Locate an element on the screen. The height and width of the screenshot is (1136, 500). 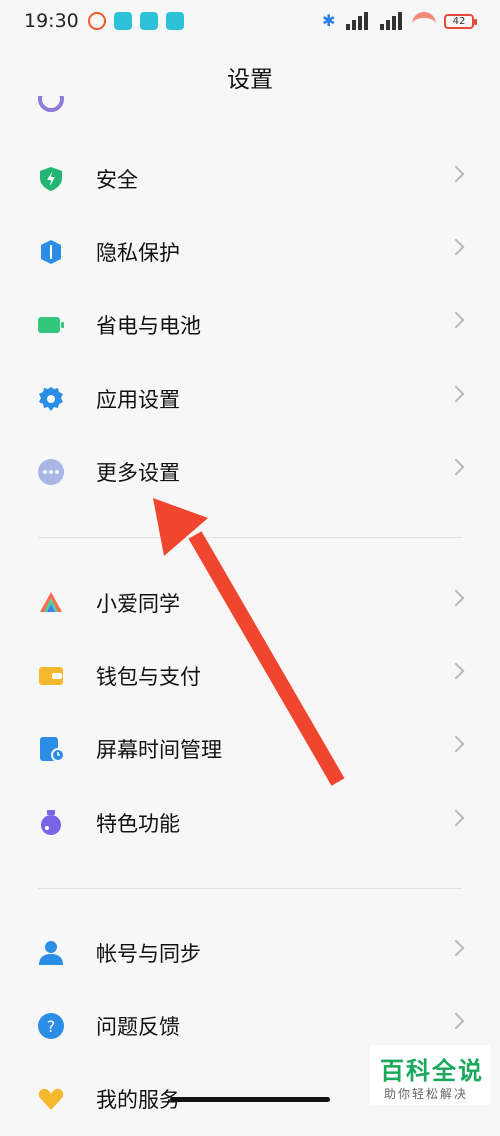
gear-icon is located at coordinates (51, 399).